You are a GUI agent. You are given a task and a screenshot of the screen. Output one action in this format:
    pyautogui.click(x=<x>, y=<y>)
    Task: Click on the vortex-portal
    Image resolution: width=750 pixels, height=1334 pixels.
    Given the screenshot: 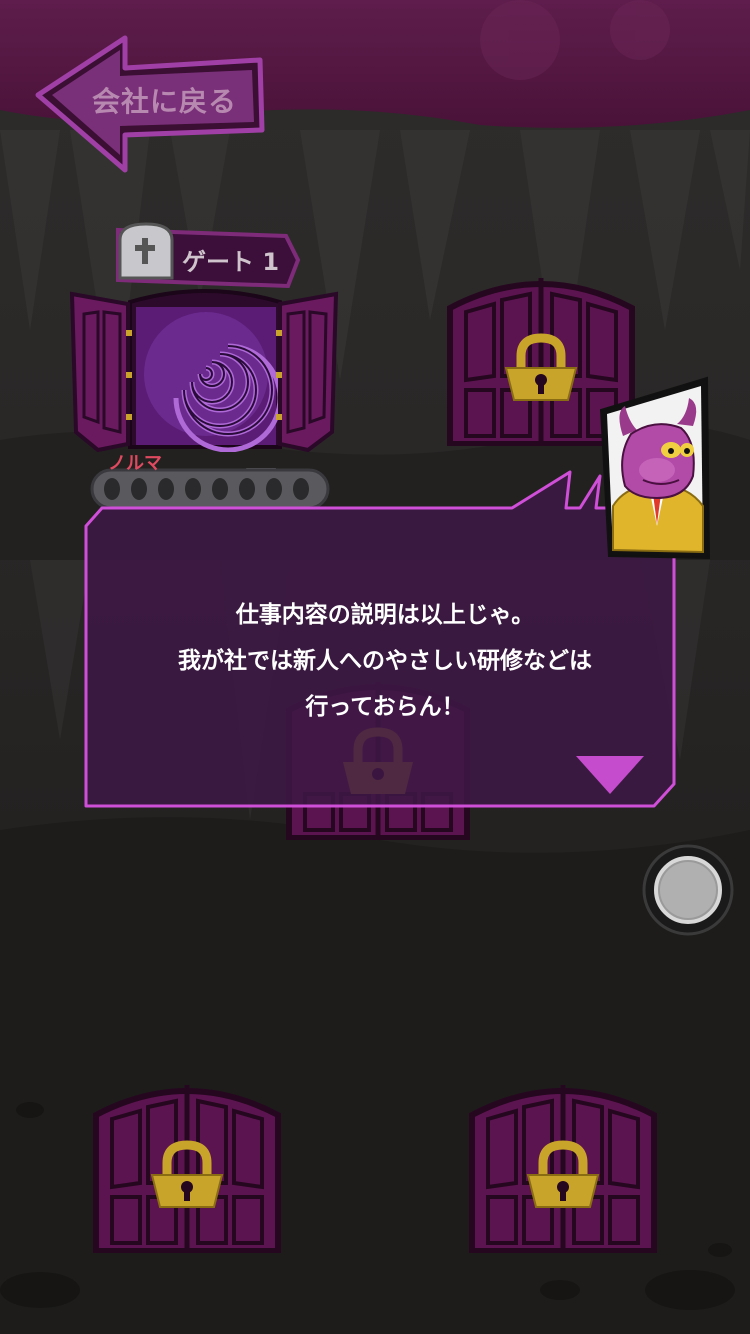 What is the action you would take?
    pyautogui.click(x=209, y=380)
    